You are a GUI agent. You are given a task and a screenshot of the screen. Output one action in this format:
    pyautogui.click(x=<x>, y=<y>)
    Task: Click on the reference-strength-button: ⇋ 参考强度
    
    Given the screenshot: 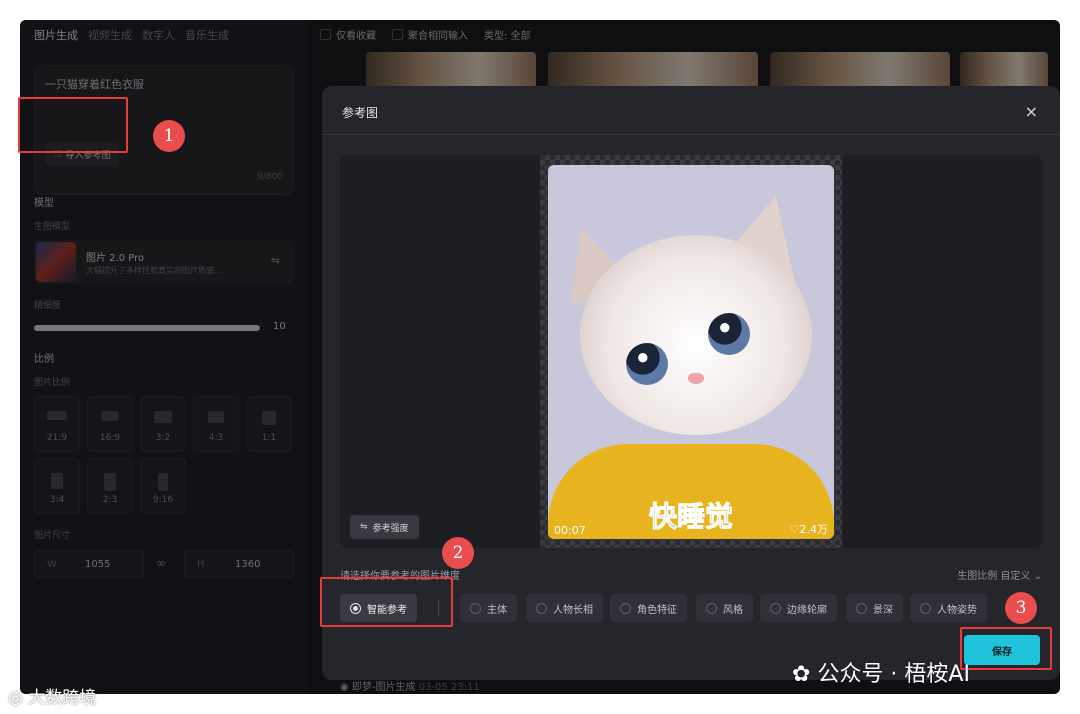 What is the action you would take?
    pyautogui.click(x=384, y=527)
    